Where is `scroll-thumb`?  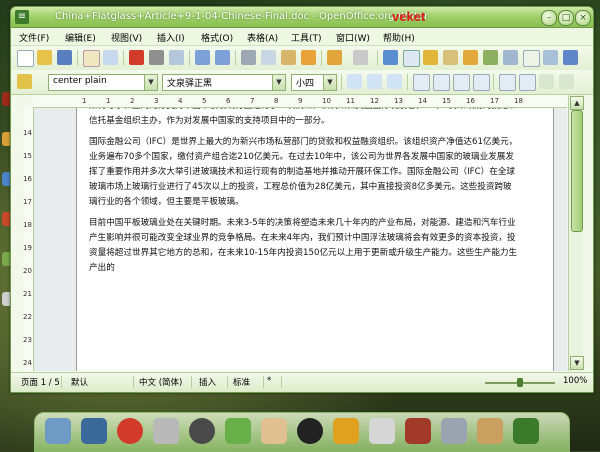 scroll-thumb is located at coordinates (577, 171).